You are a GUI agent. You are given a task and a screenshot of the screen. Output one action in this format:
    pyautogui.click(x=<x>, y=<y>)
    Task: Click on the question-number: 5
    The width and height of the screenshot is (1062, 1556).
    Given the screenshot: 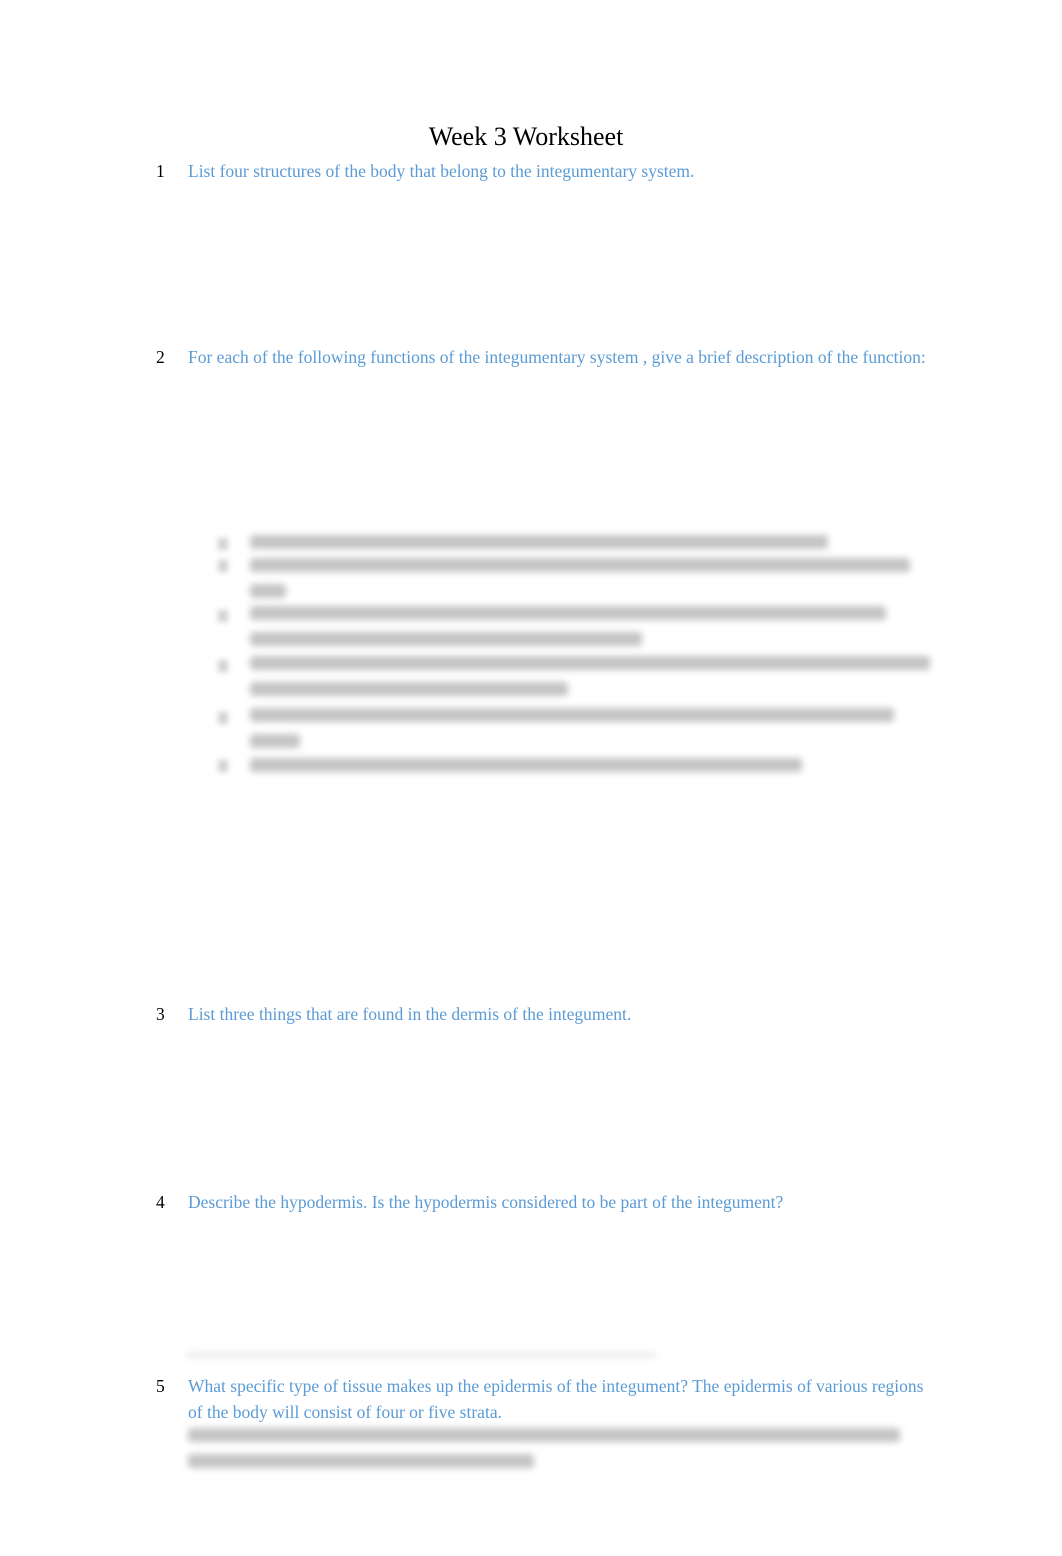 What is the action you would take?
    pyautogui.click(x=160, y=1386)
    